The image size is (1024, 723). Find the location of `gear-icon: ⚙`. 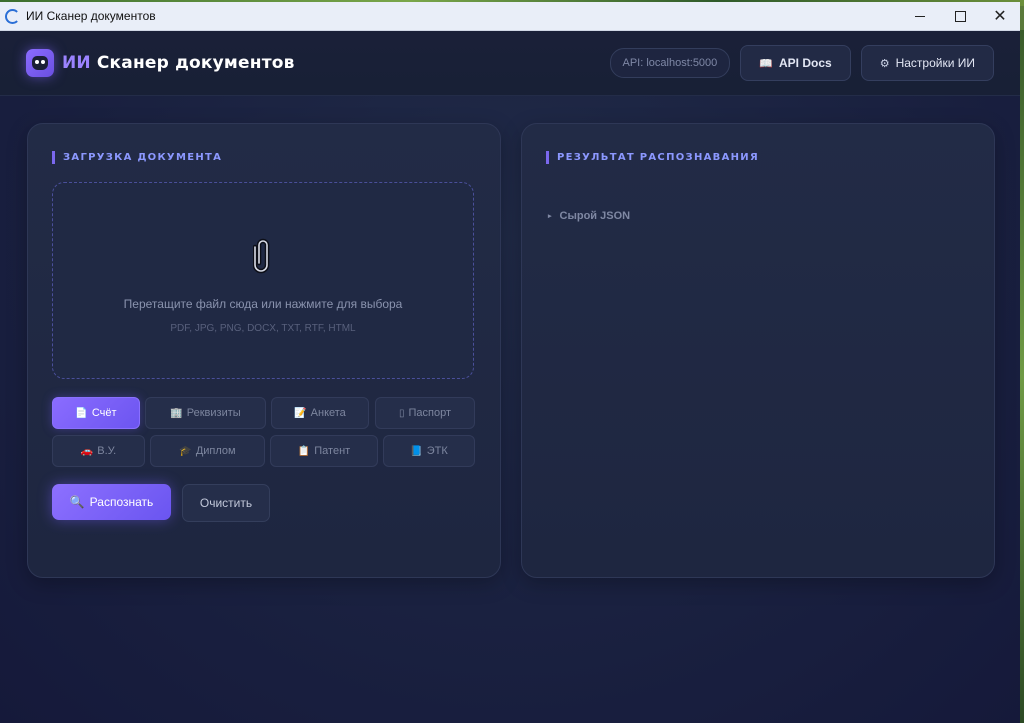

gear-icon: ⚙ is located at coordinates (884, 63).